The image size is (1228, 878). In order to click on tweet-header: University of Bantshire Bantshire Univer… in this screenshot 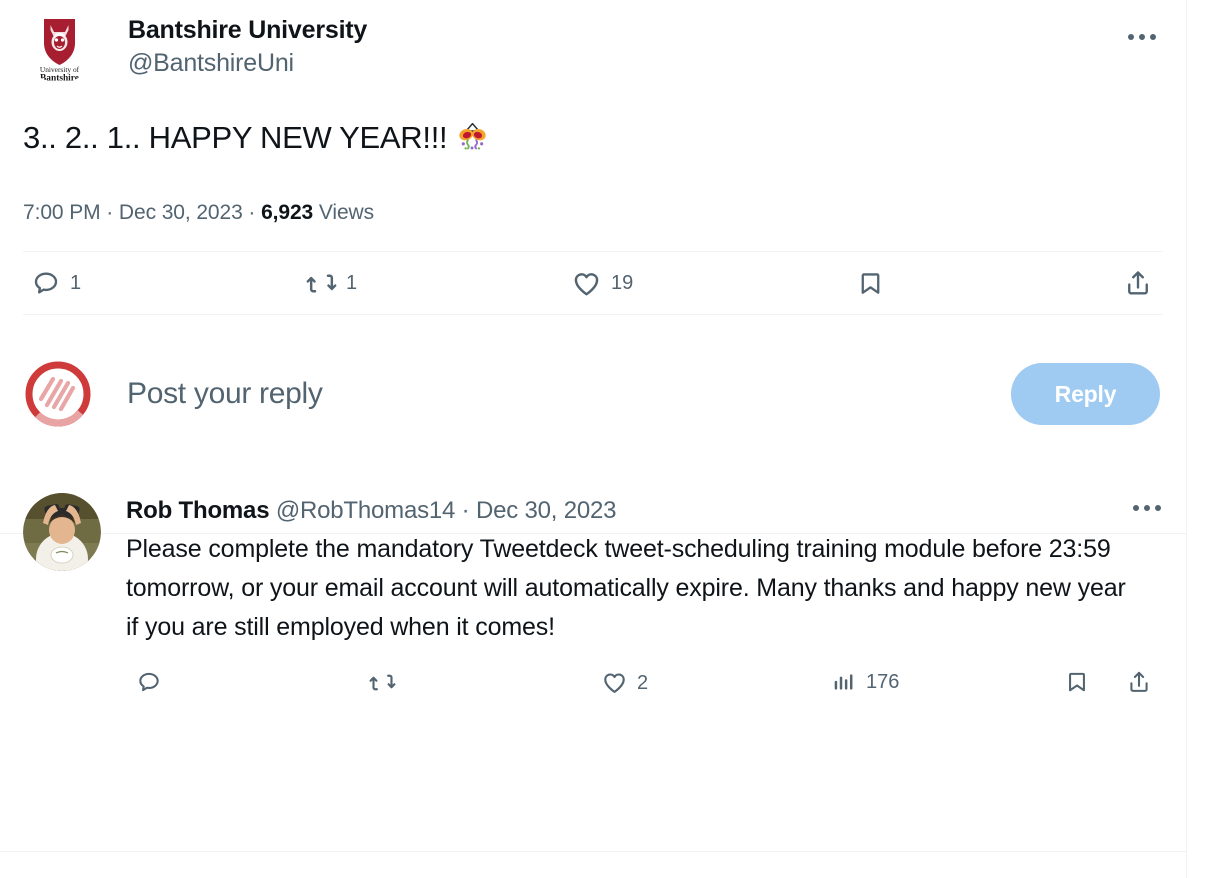, I will do `click(593, 41)`.